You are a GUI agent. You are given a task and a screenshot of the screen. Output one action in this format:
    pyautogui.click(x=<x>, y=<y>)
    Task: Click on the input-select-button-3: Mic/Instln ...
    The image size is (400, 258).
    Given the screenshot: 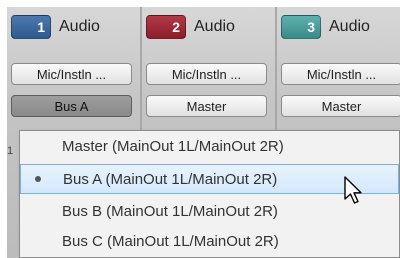 What is the action you would take?
    pyautogui.click(x=340, y=74)
    